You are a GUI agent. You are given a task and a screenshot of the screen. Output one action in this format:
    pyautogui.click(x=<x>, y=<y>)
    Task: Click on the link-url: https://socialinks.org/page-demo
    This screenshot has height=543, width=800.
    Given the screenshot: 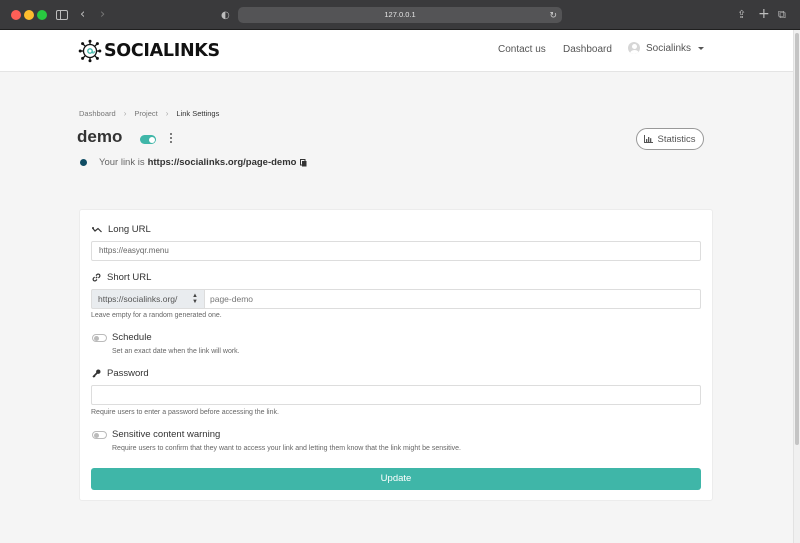 What is the action you would take?
    pyautogui.click(x=222, y=162)
    